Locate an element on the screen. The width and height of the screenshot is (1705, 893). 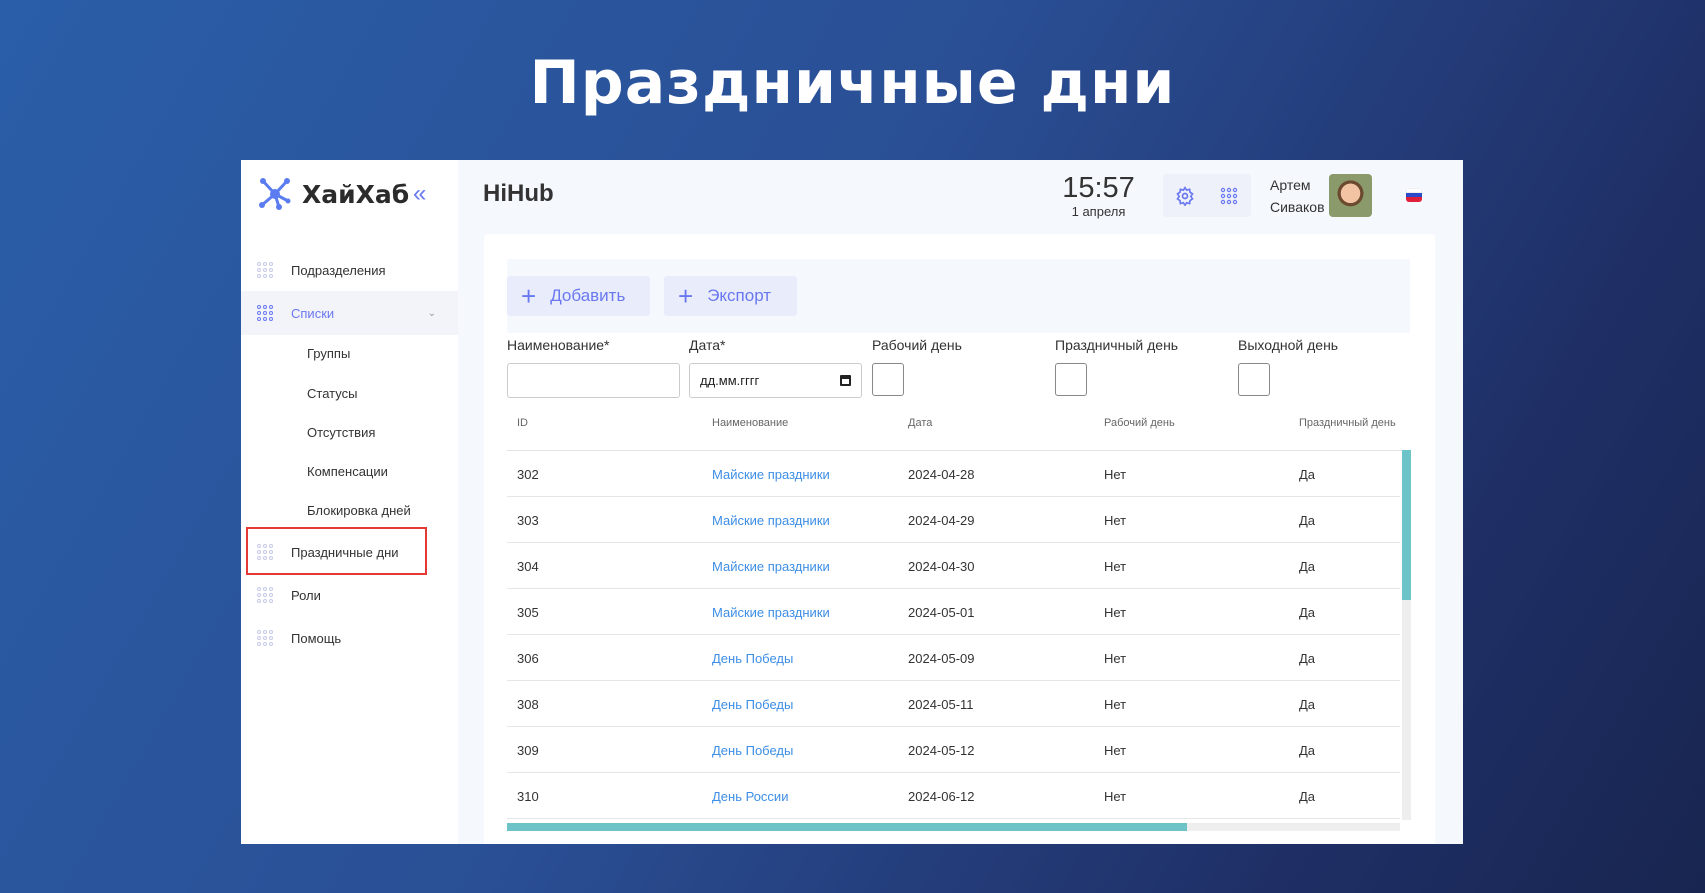
column-header-name: Наименование is located at coordinates (750, 423).